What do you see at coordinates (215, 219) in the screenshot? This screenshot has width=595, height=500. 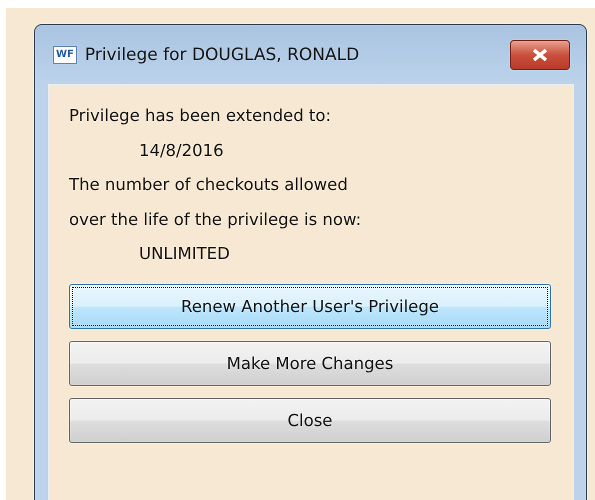 I see `message-text: over the life of the privilege is now:` at bounding box center [215, 219].